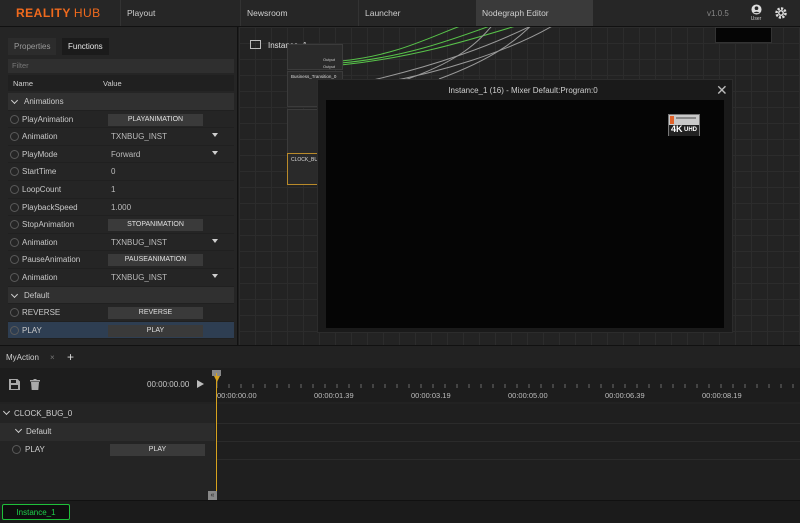 The image size is (800, 523). What do you see at coordinates (625, 395) in the screenshot?
I see `ruler-label: 00:00:06.39` at bounding box center [625, 395].